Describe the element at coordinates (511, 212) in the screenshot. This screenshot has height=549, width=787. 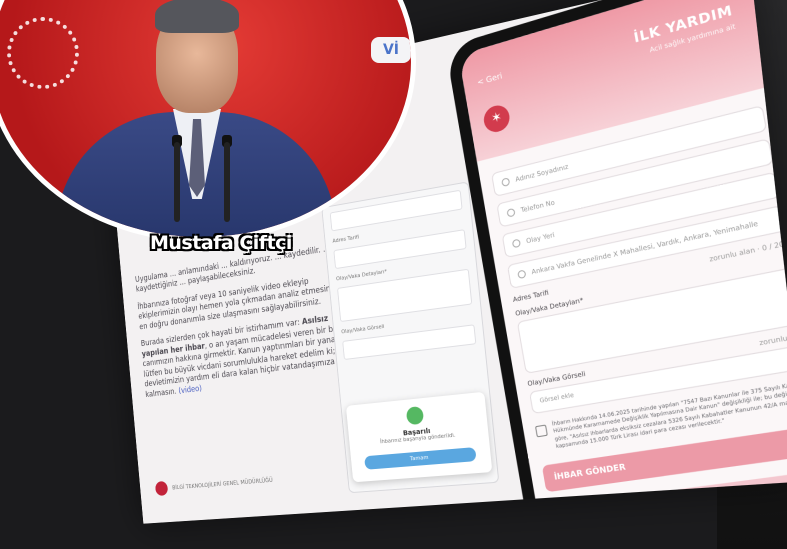
I see `phone-icon` at that location.